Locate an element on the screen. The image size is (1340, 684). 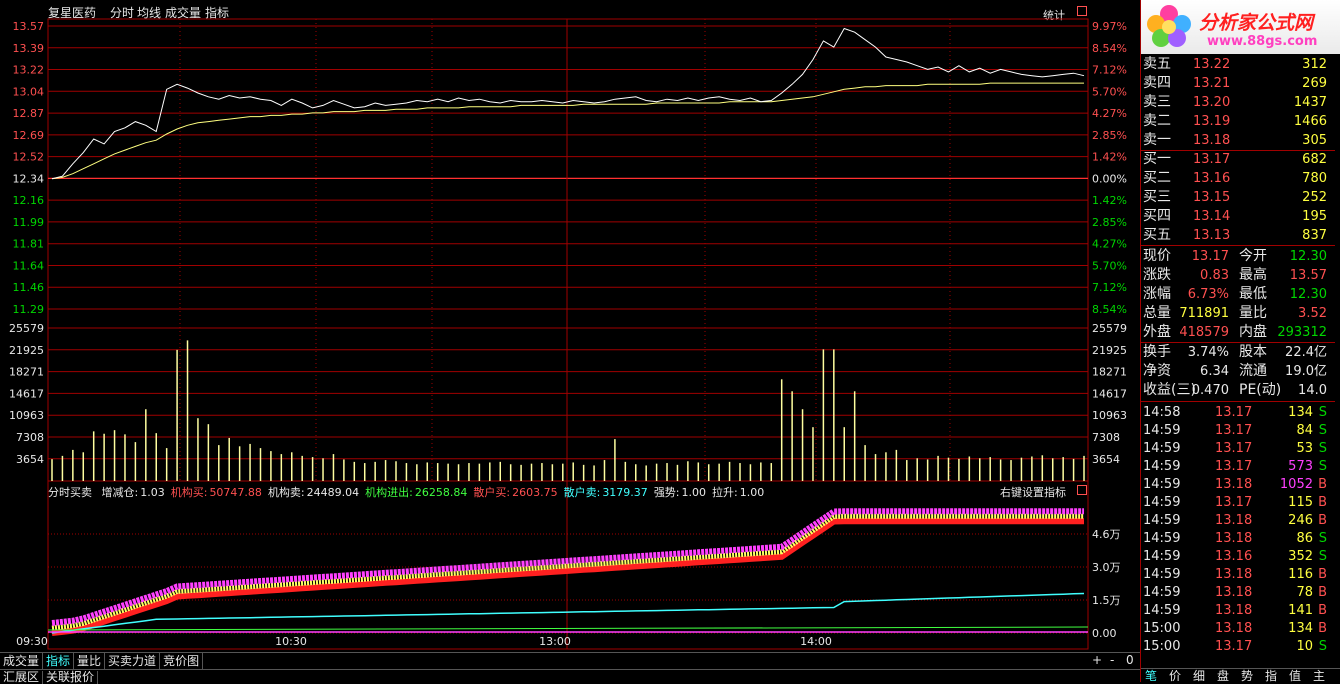
quote-row: 涨跌 0.83 最高 13.57 is located at coordinates (1238, 275).